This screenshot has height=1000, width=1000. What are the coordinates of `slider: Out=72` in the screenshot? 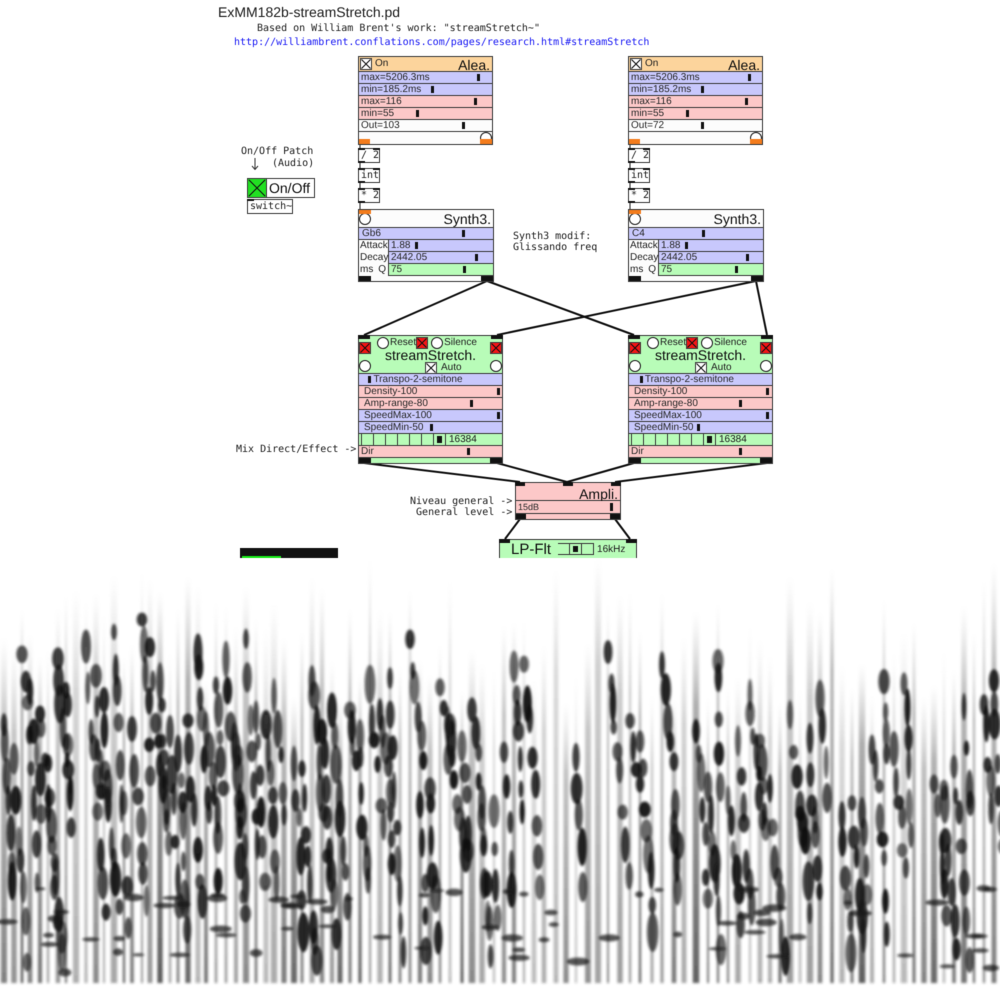 It's located at (695, 126).